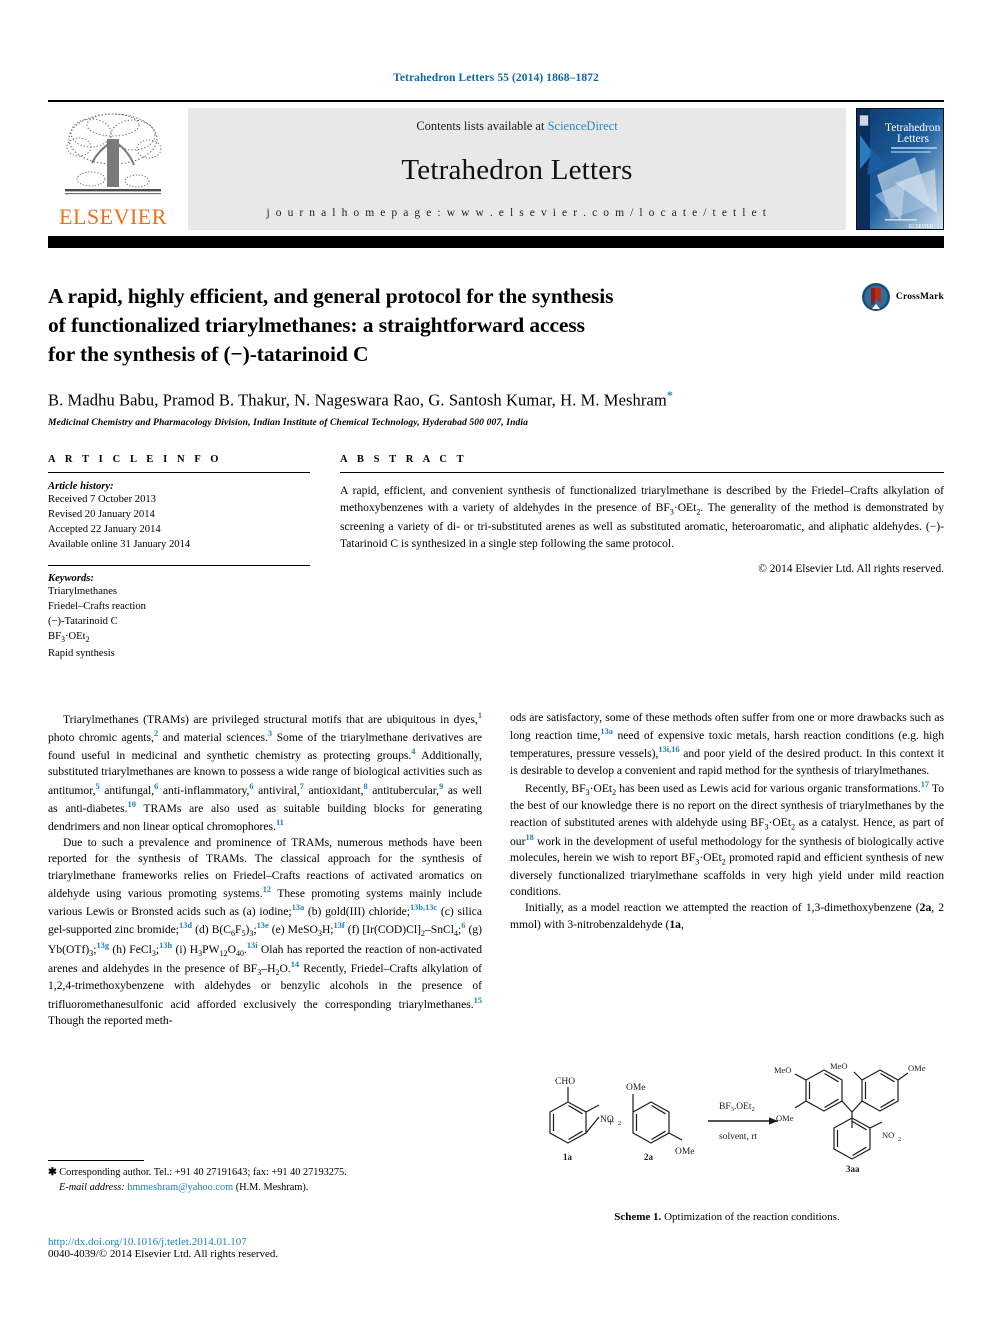 This screenshot has height=1323, width=992. What do you see at coordinates (738, 1137) in the screenshot?
I see `solvent-label: solvent, rt` at bounding box center [738, 1137].